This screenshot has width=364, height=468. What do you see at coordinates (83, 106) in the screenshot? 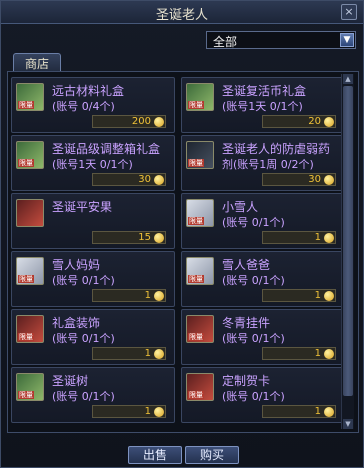
I see `item-limit: (账号 0/4个)` at bounding box center [83, 106].